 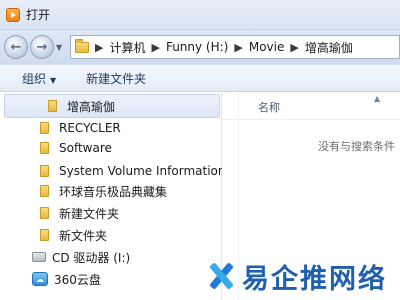 I want to click on nav-item-label: System Volume Information, so click(x=142, y=171).